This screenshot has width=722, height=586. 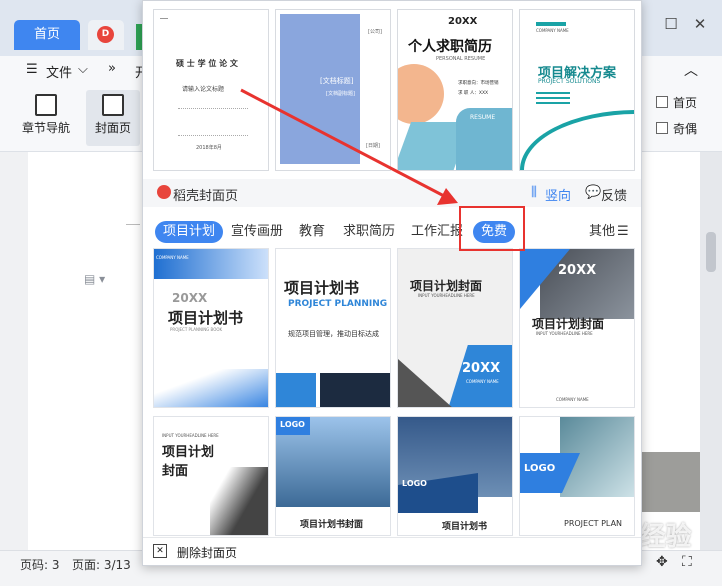 I want to click on annotation-arrow-line, so click(x=343, y=143).